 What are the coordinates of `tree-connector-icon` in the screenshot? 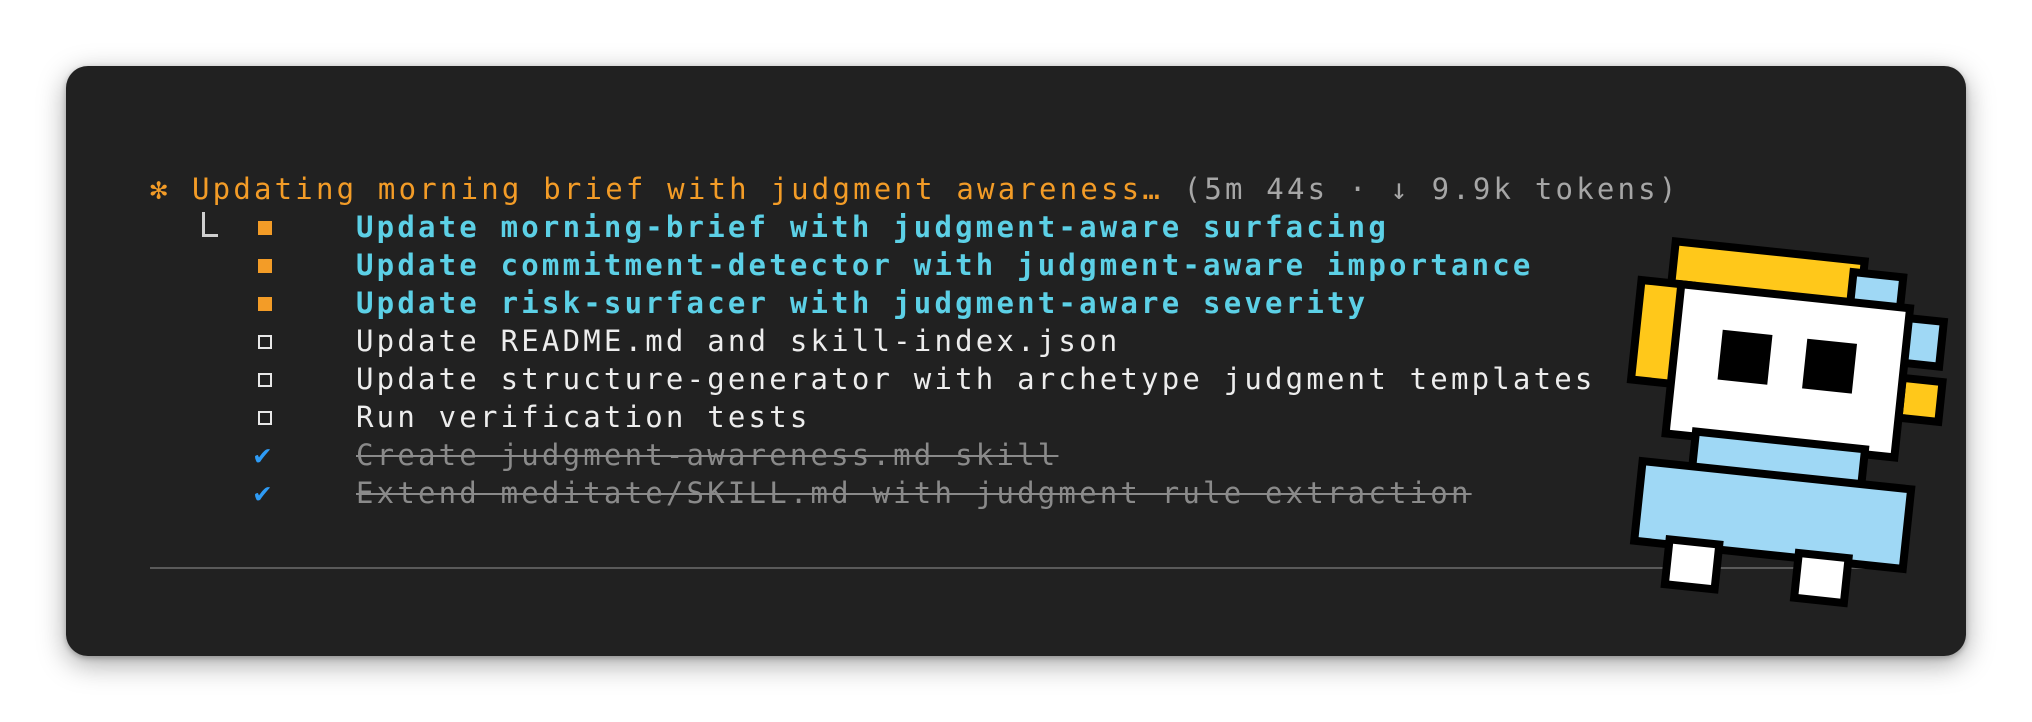 It's located at (210, 224).